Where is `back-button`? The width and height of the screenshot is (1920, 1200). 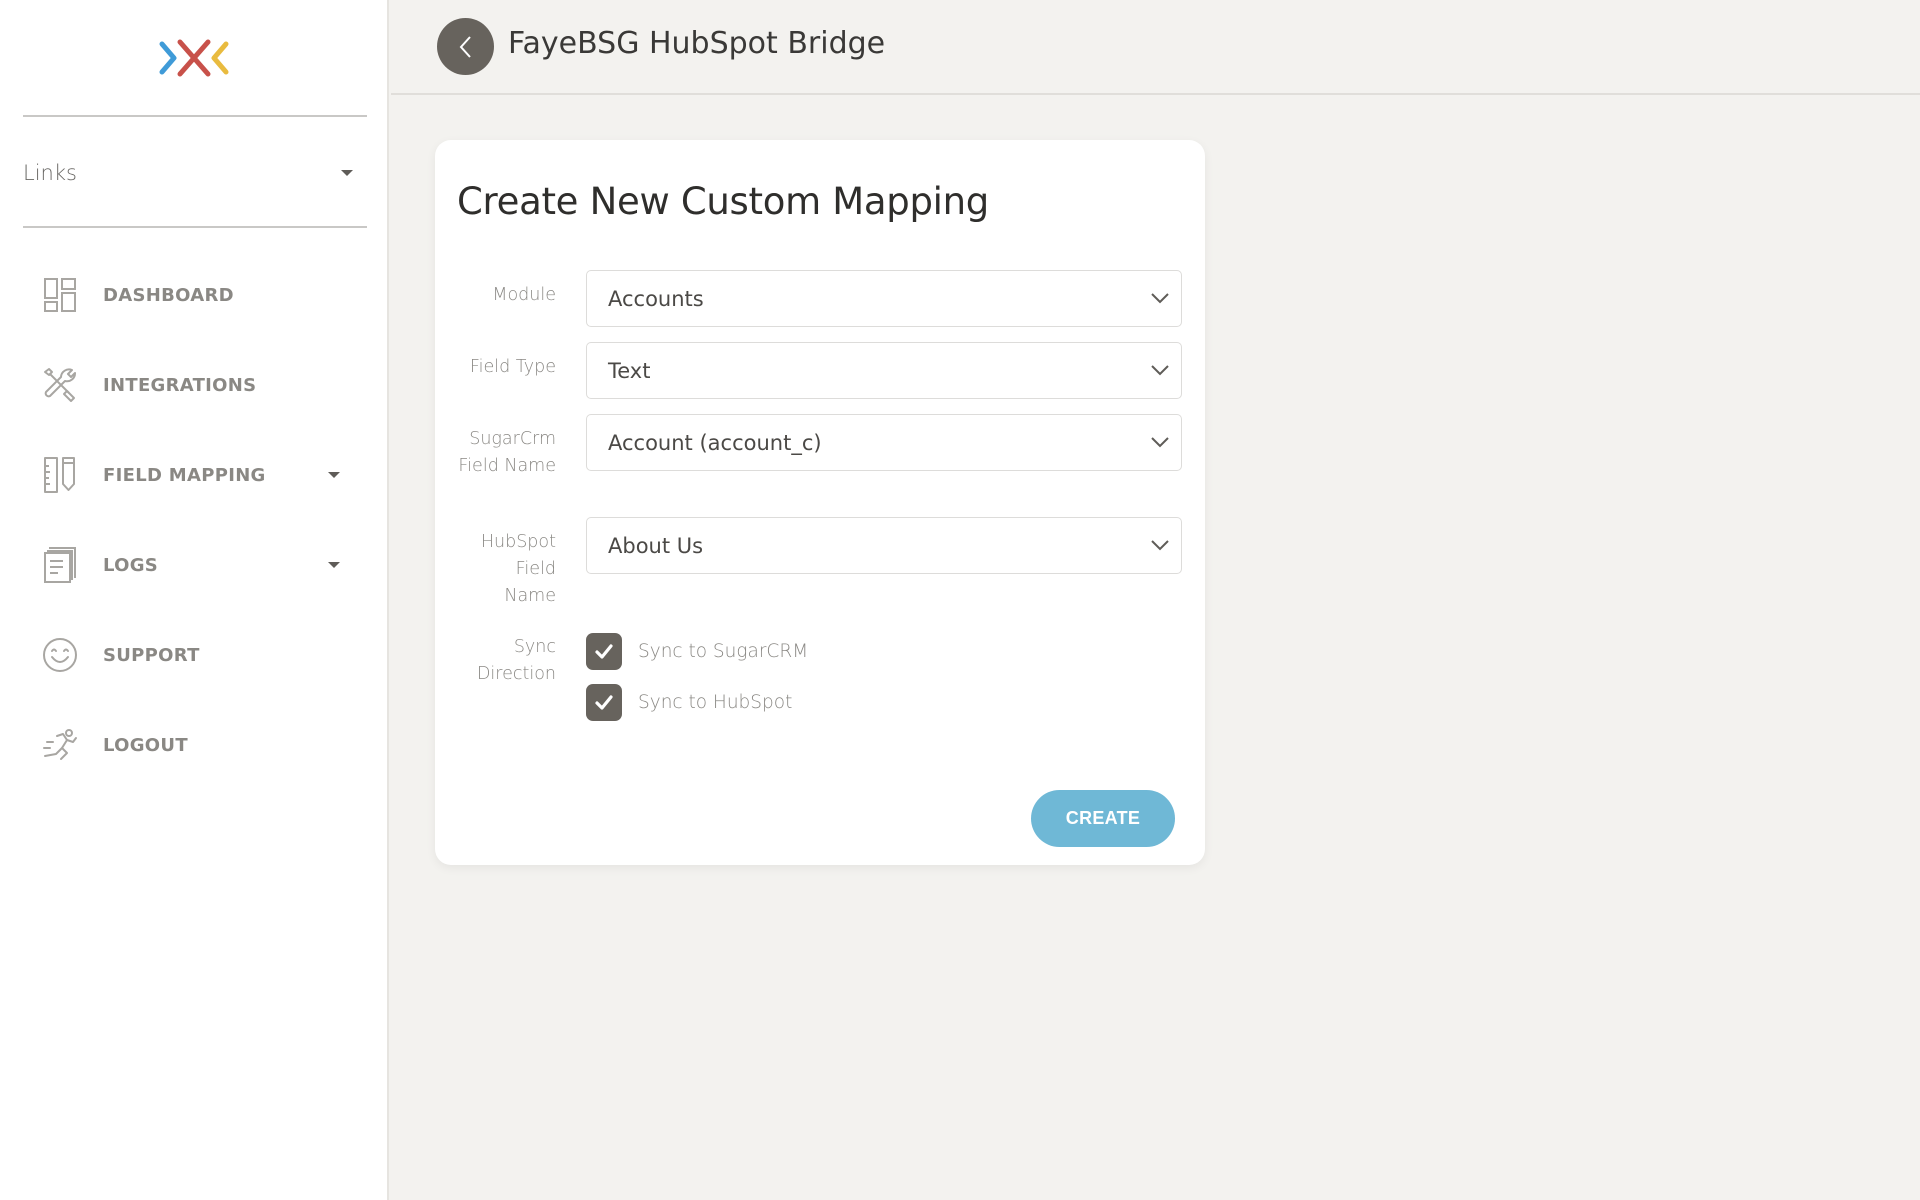 back-button is located at coordinates (465, 46).